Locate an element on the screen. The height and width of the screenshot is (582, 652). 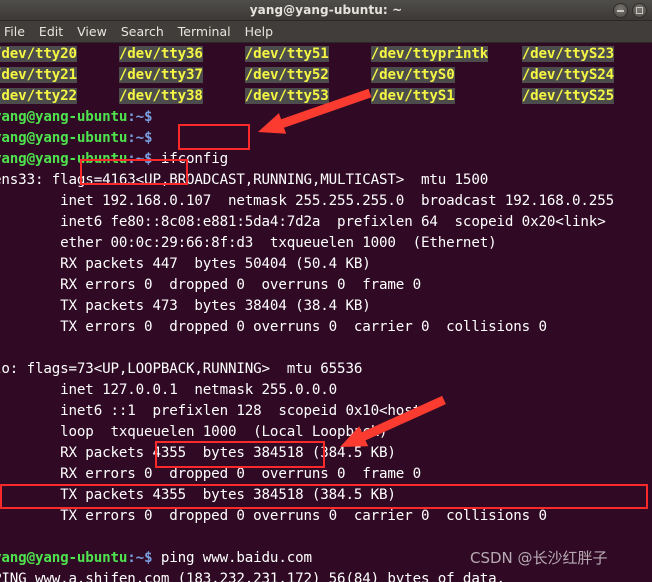
output-text: TX packets 4355 bytes 384518 (384.5 KB) is located at coordinates (198, 495).